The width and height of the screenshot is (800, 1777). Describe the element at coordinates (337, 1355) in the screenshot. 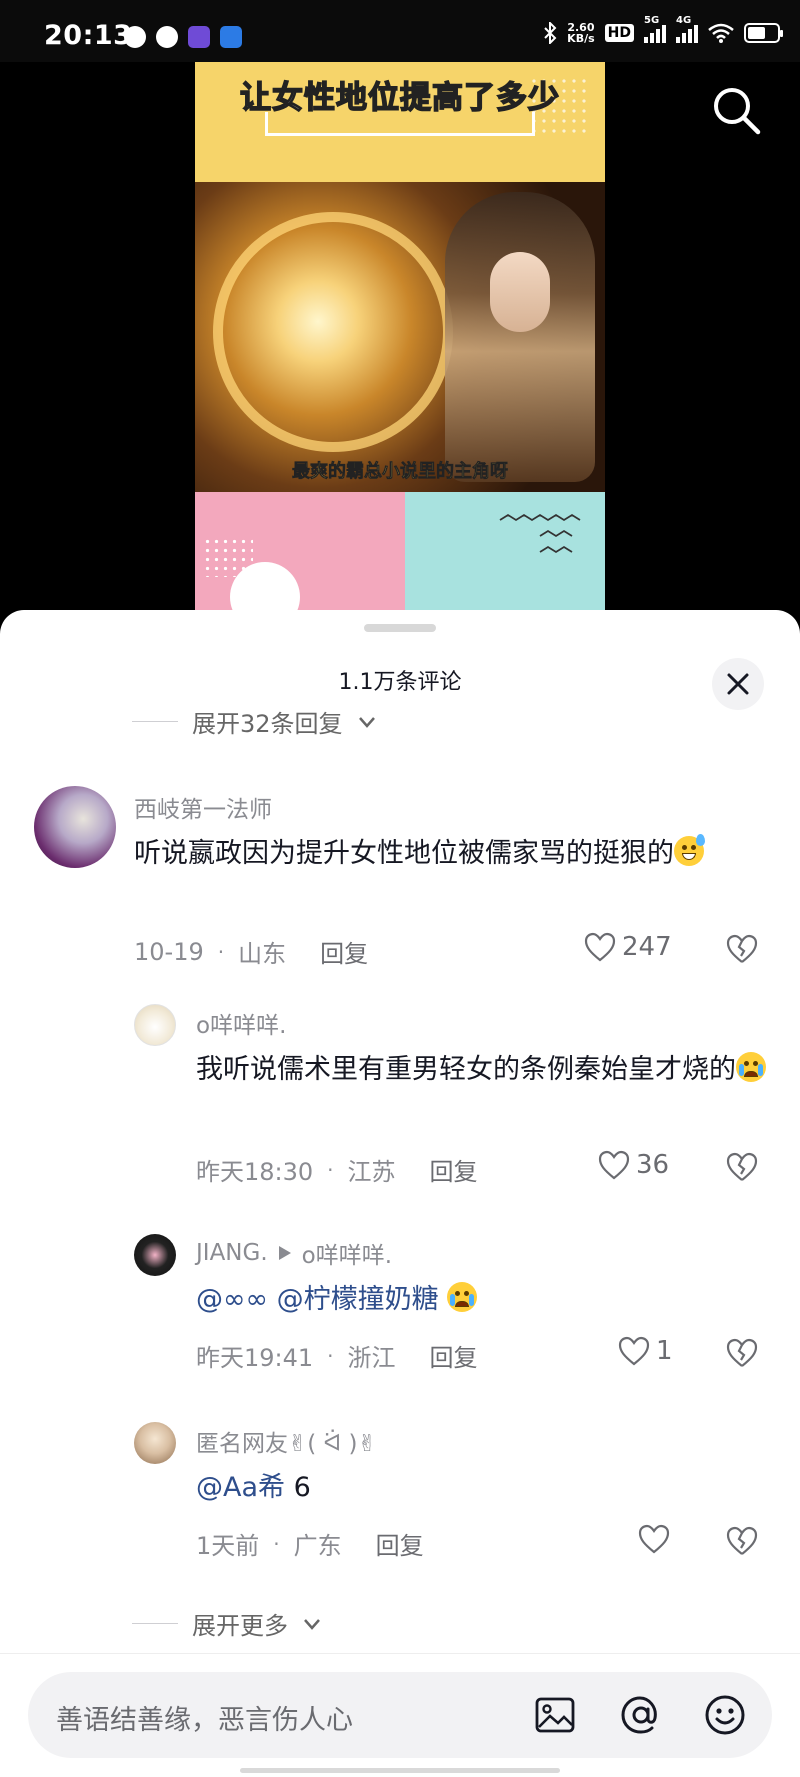

I see `comment-meta: 昨天19:41 · 浙江 回复` at that location.